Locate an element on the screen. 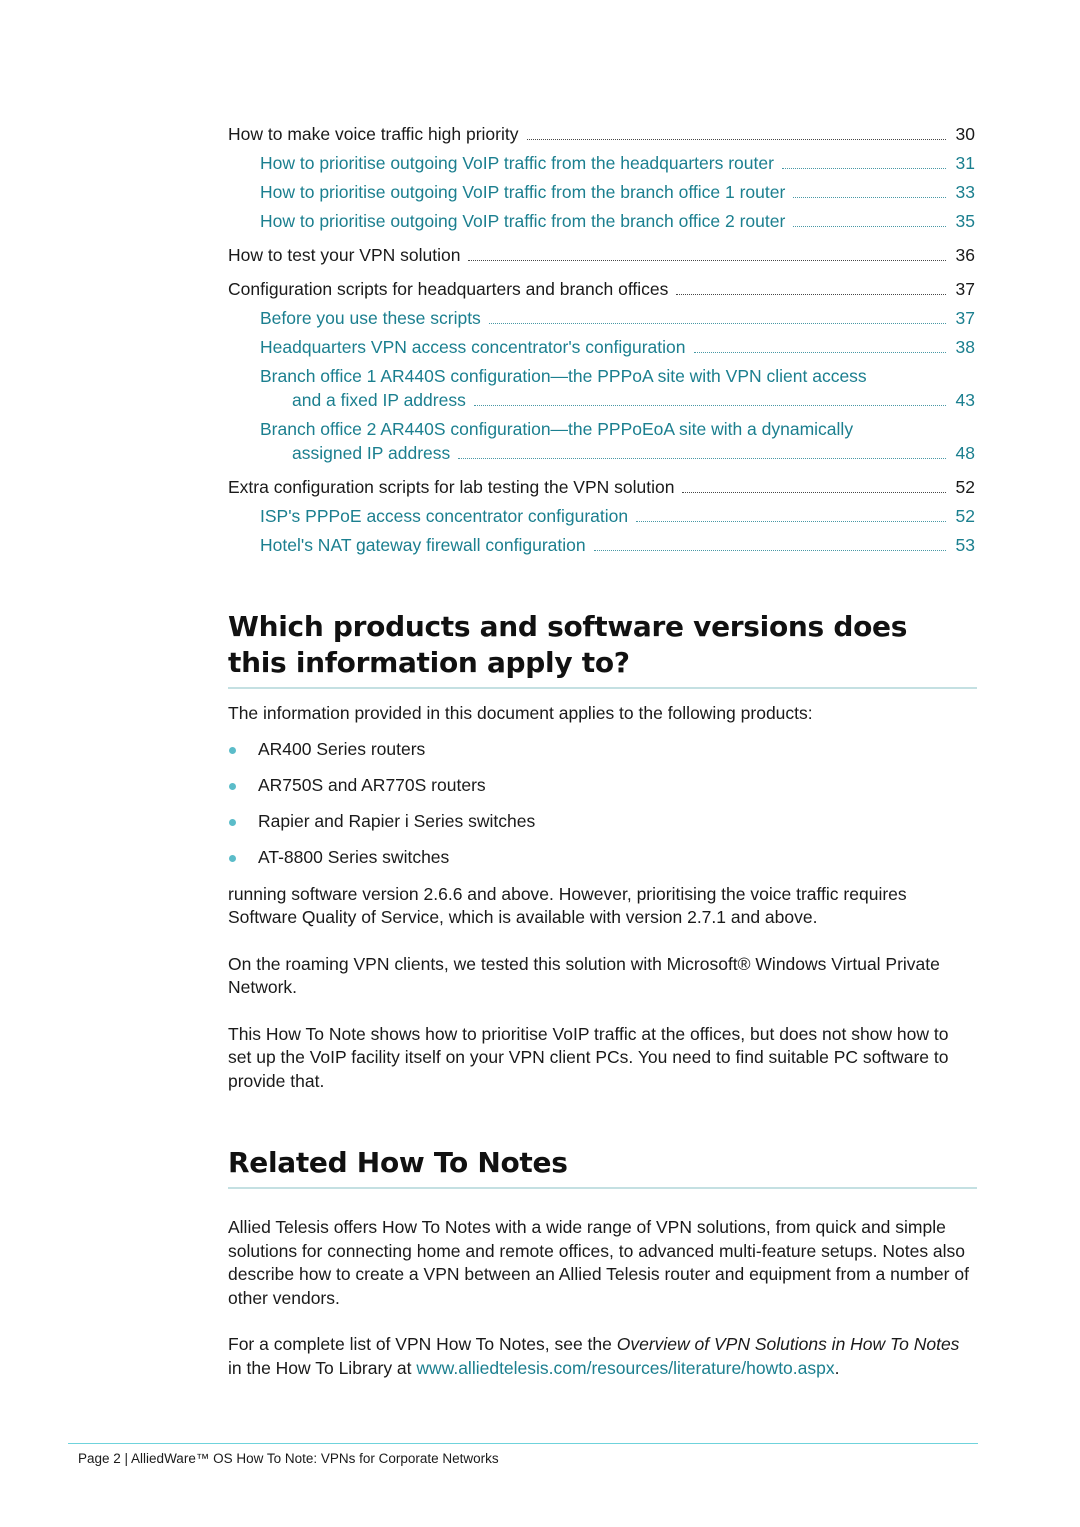  toc-entry-title-continued: assigned IP address is located at coordinates (375, 453).